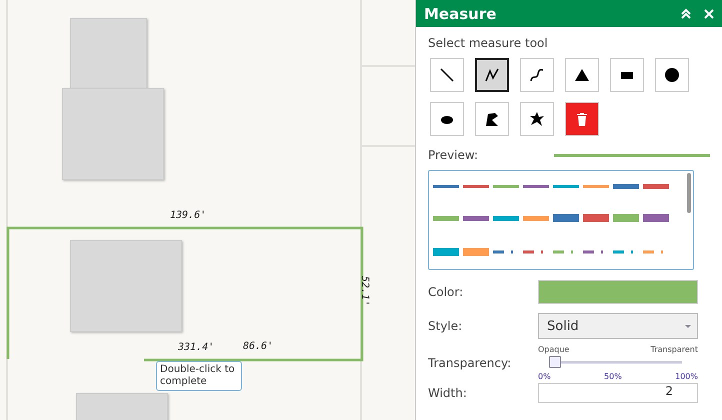  I want to click on slider-thumb, so click(555, 362).